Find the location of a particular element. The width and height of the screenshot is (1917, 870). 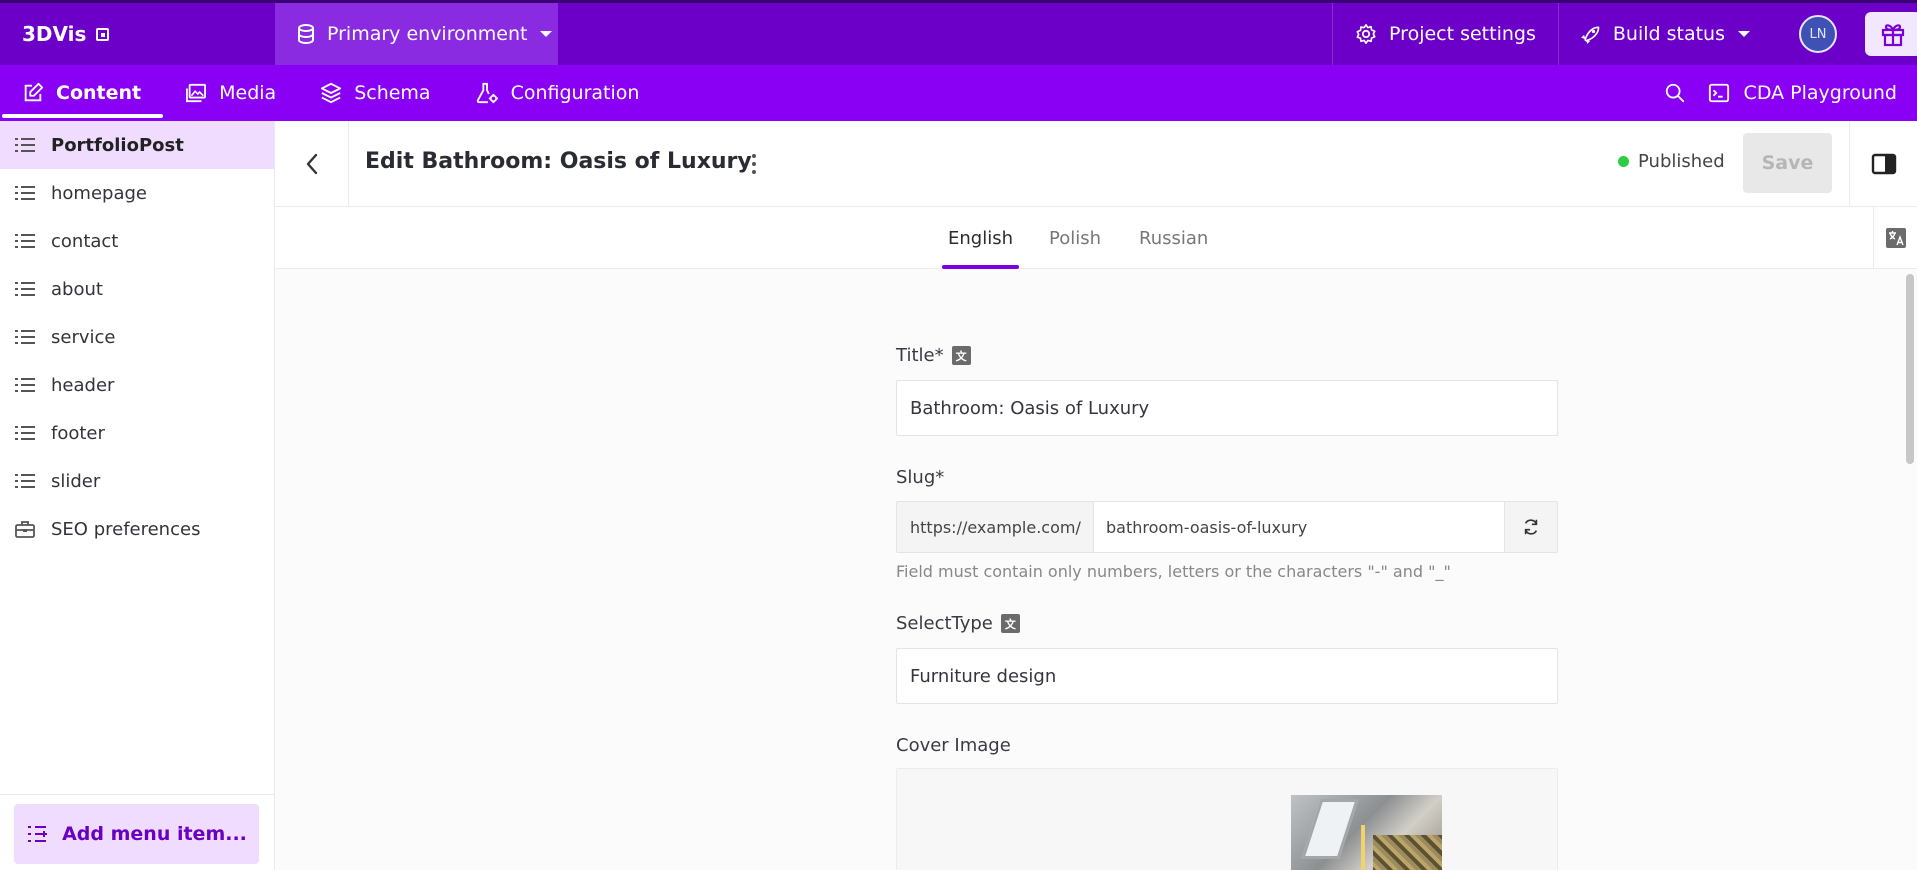

cover-image-field-label: Cover Image is located at coordinates (953, 745).